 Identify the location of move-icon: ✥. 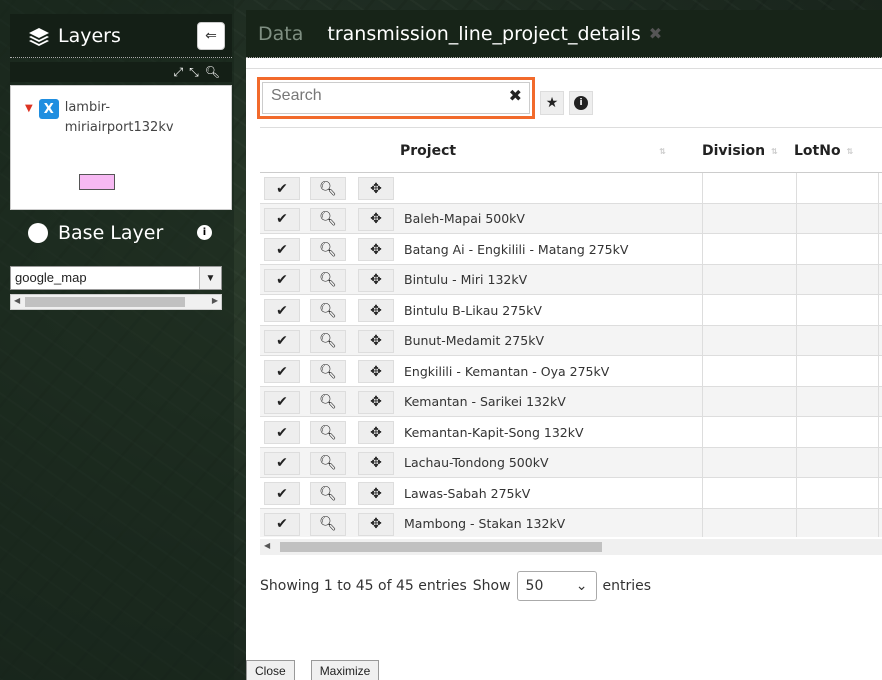
(376, 341).